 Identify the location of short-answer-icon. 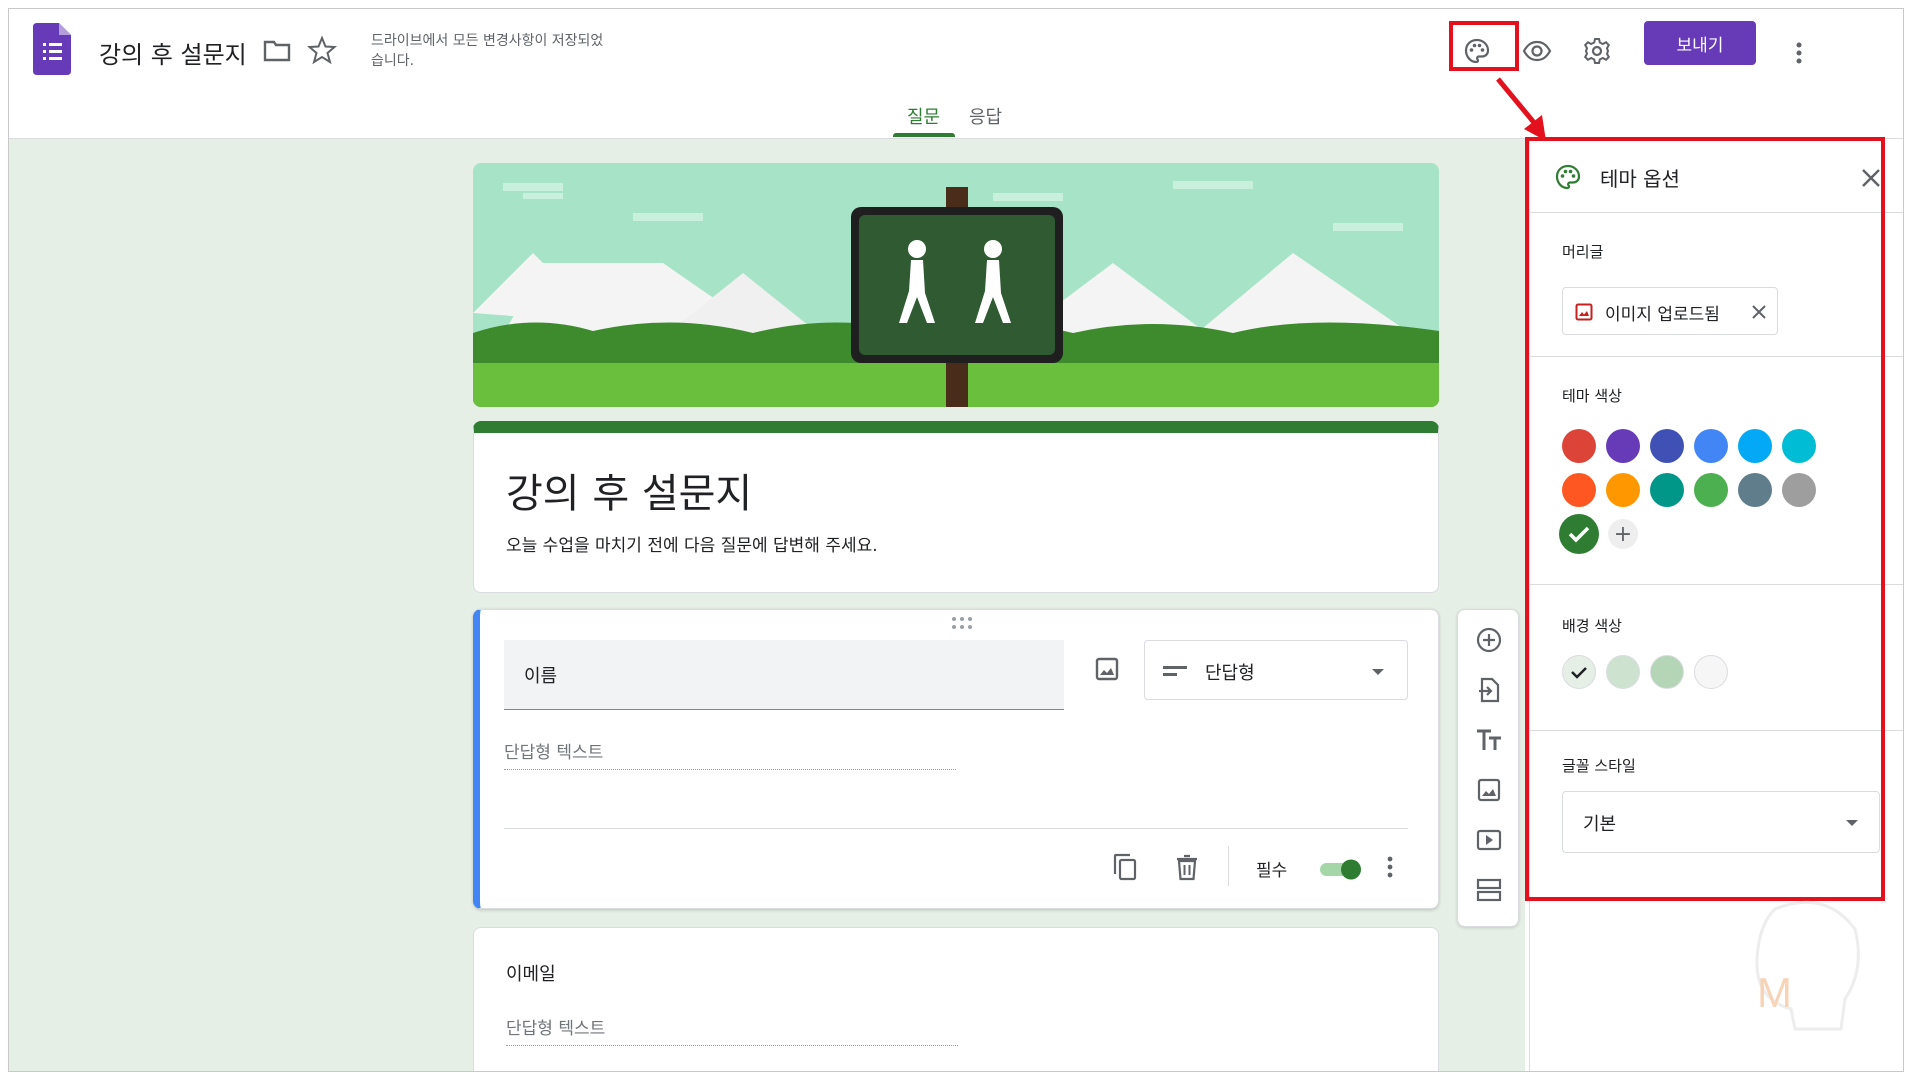
(1175, 671).